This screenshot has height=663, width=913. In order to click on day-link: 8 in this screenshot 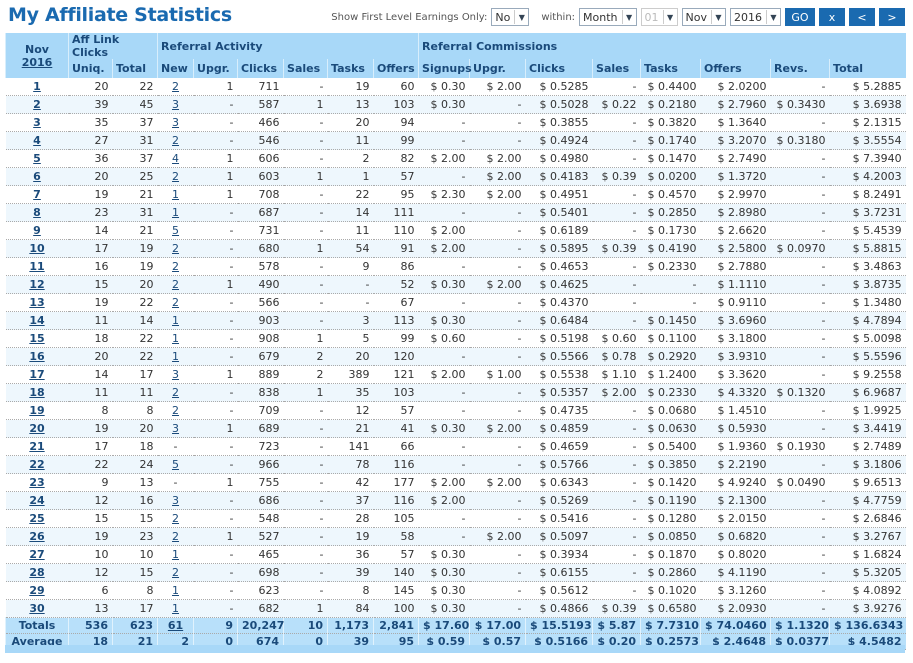, I will do `click(37, 212)`.